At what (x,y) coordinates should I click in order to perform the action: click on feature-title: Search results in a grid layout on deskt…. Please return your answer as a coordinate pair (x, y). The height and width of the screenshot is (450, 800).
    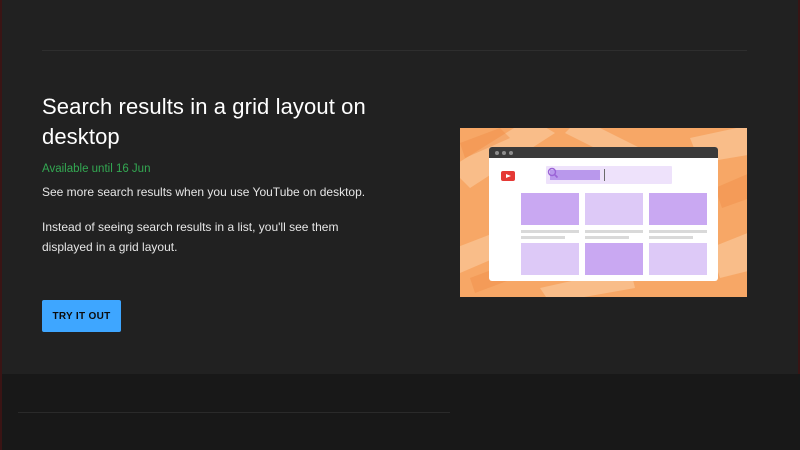
    Looking at the image, I should click on (204, 121).